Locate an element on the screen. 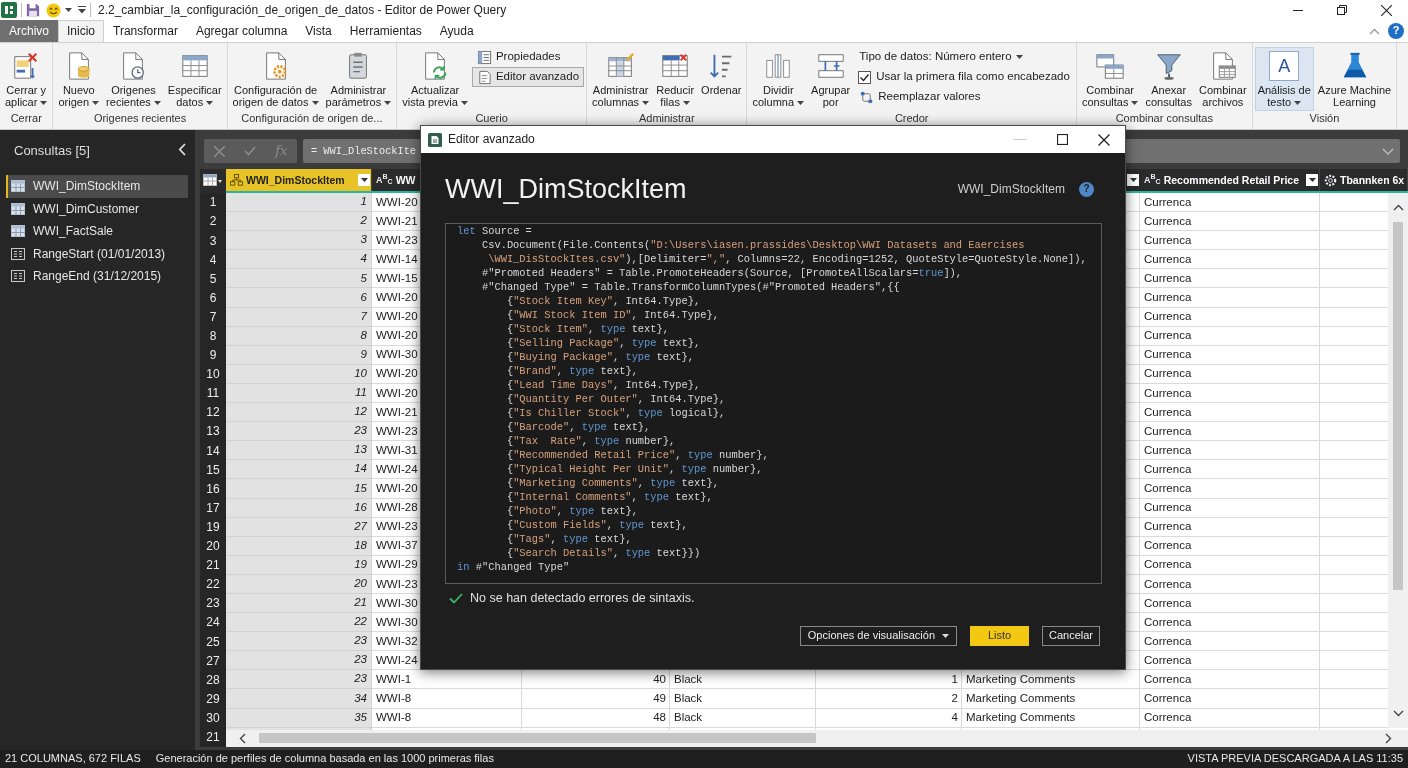  ribbon-button: Administrar columnas is located at coordinates (621, 79).